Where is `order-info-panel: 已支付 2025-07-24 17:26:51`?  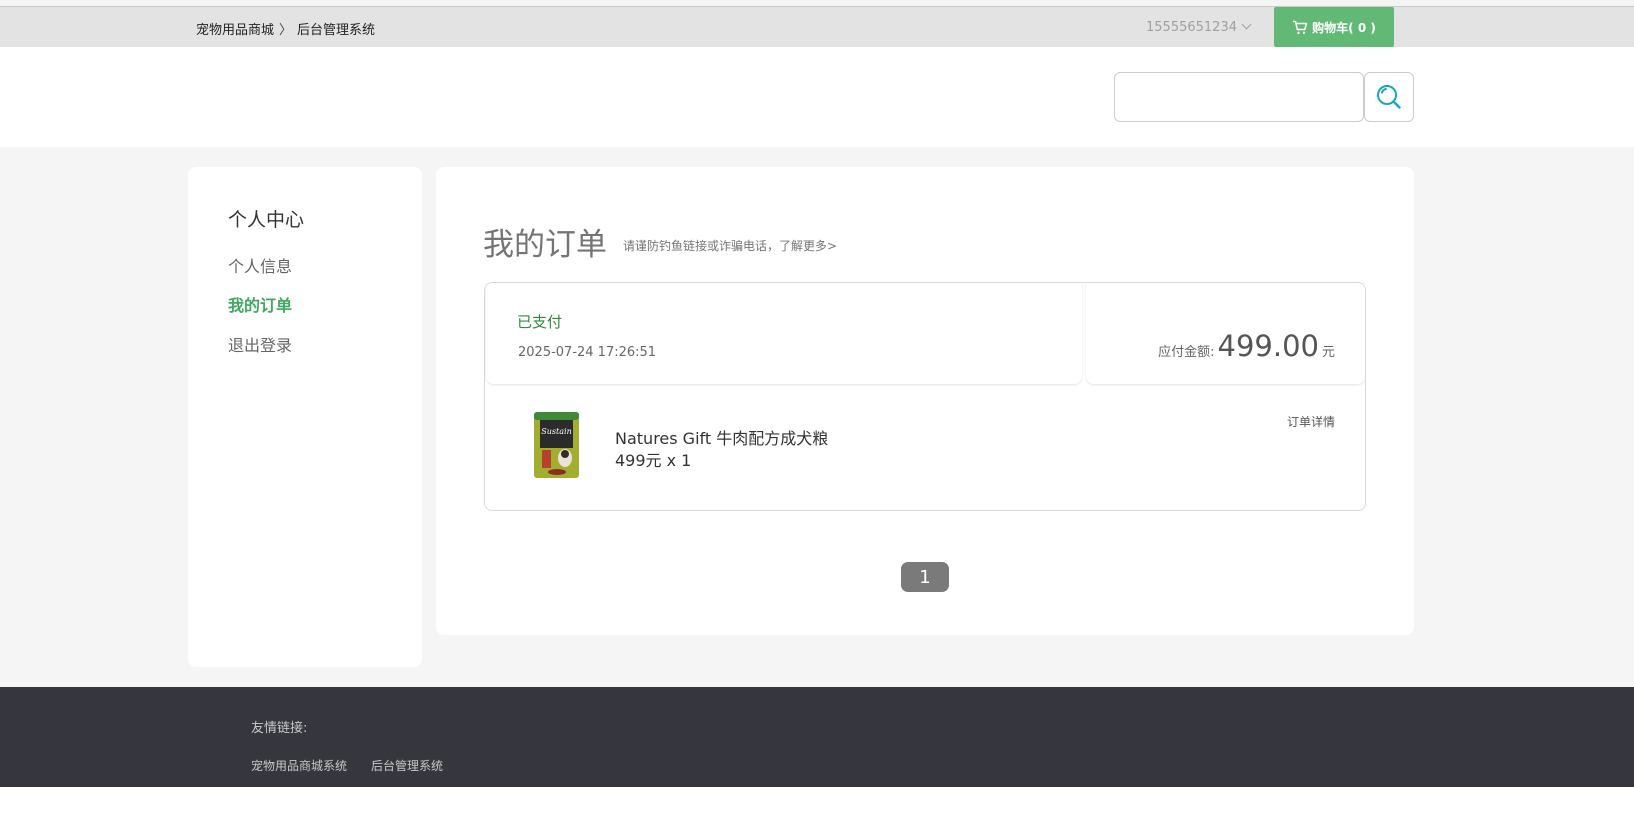
order-info-panel: 已支付 2025-07-24 17:26:51 is located at coordinates (784, 333).